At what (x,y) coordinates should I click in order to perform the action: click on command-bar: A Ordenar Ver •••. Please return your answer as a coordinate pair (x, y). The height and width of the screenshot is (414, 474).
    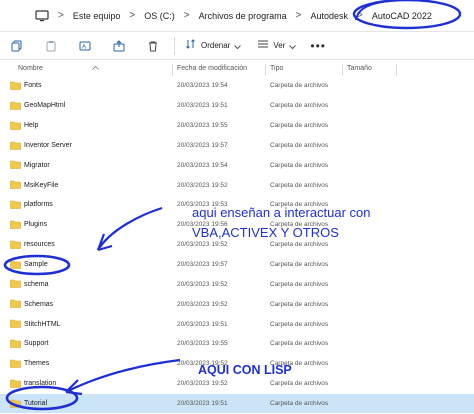
    Looking at the image, I should click on (237, 46).